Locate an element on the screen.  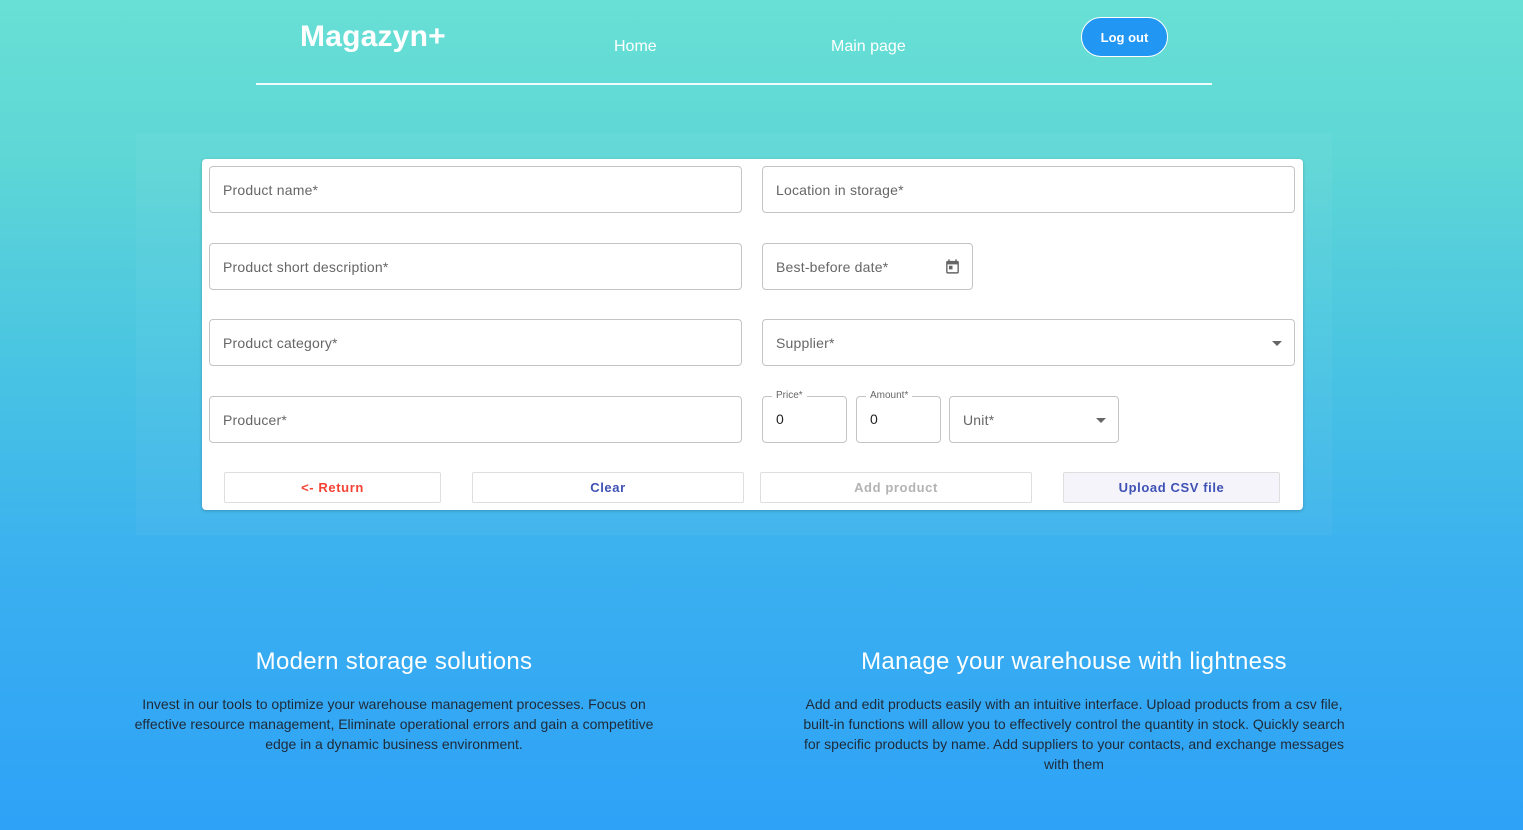
amount-input: Amount* 0 is located at coordinates (898, 416).